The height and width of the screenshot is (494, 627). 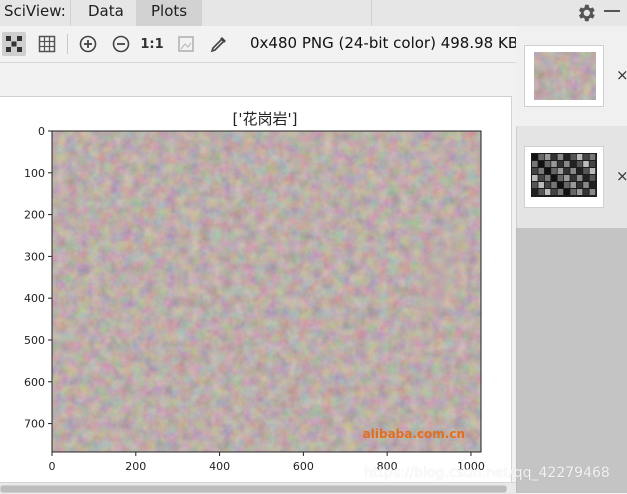 I want to click on image-frame-icon, so click(x=186, y=44).